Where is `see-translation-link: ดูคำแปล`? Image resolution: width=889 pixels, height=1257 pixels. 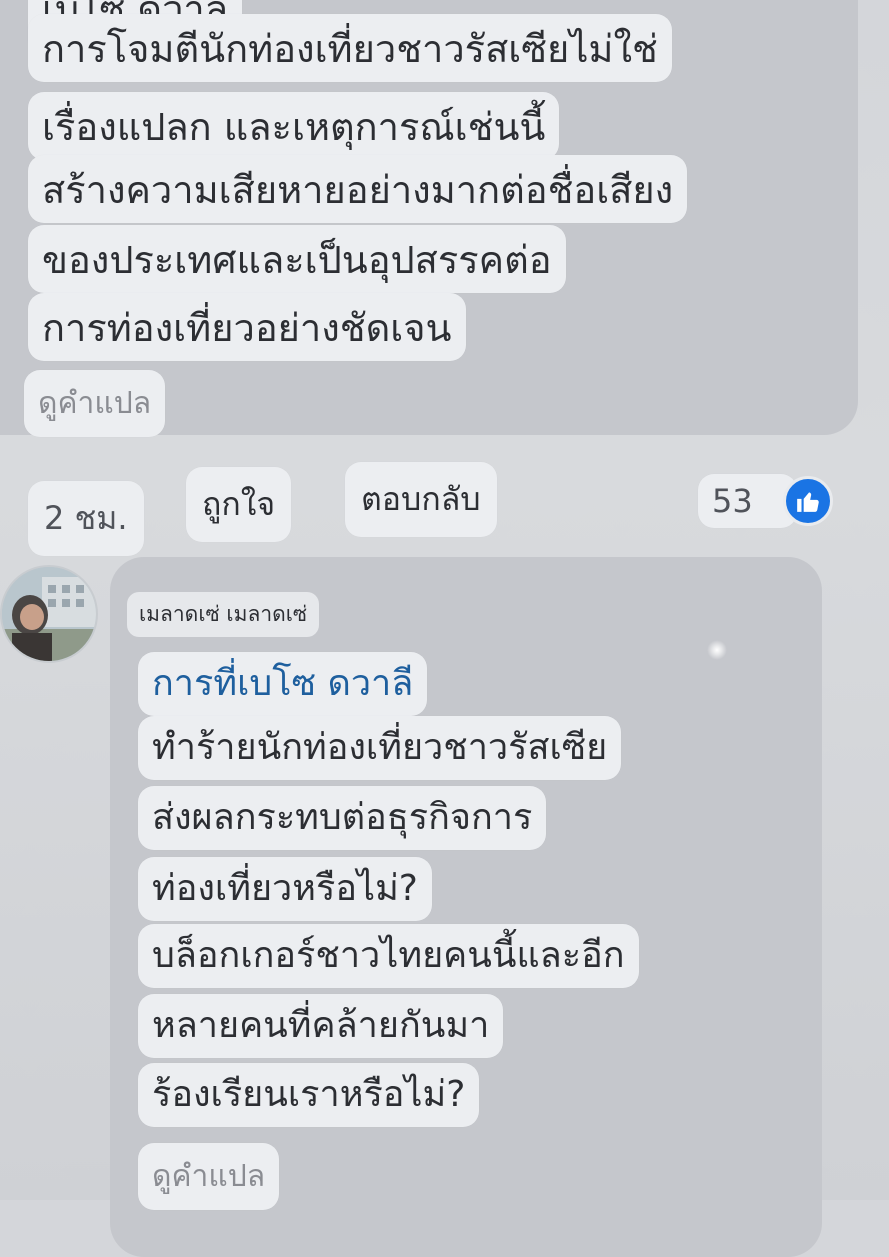 see-translation-link: ดูคำแปล is located at coordinates (95, 403).